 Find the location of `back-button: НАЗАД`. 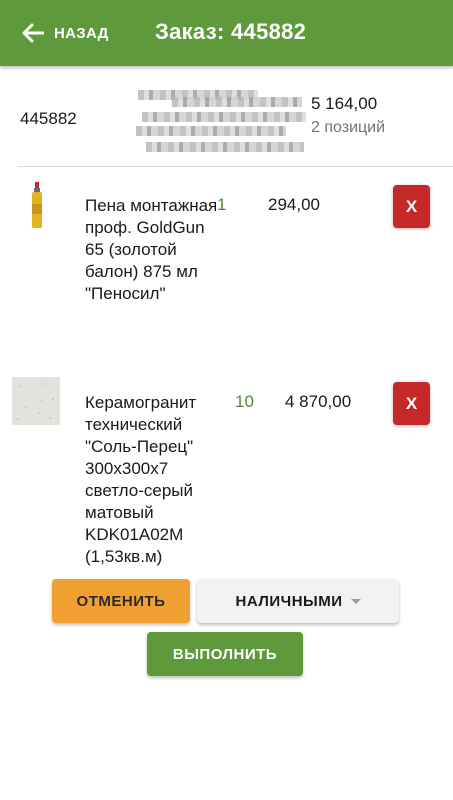

back-button: НАЗАД is located at coordinates (65, 33).